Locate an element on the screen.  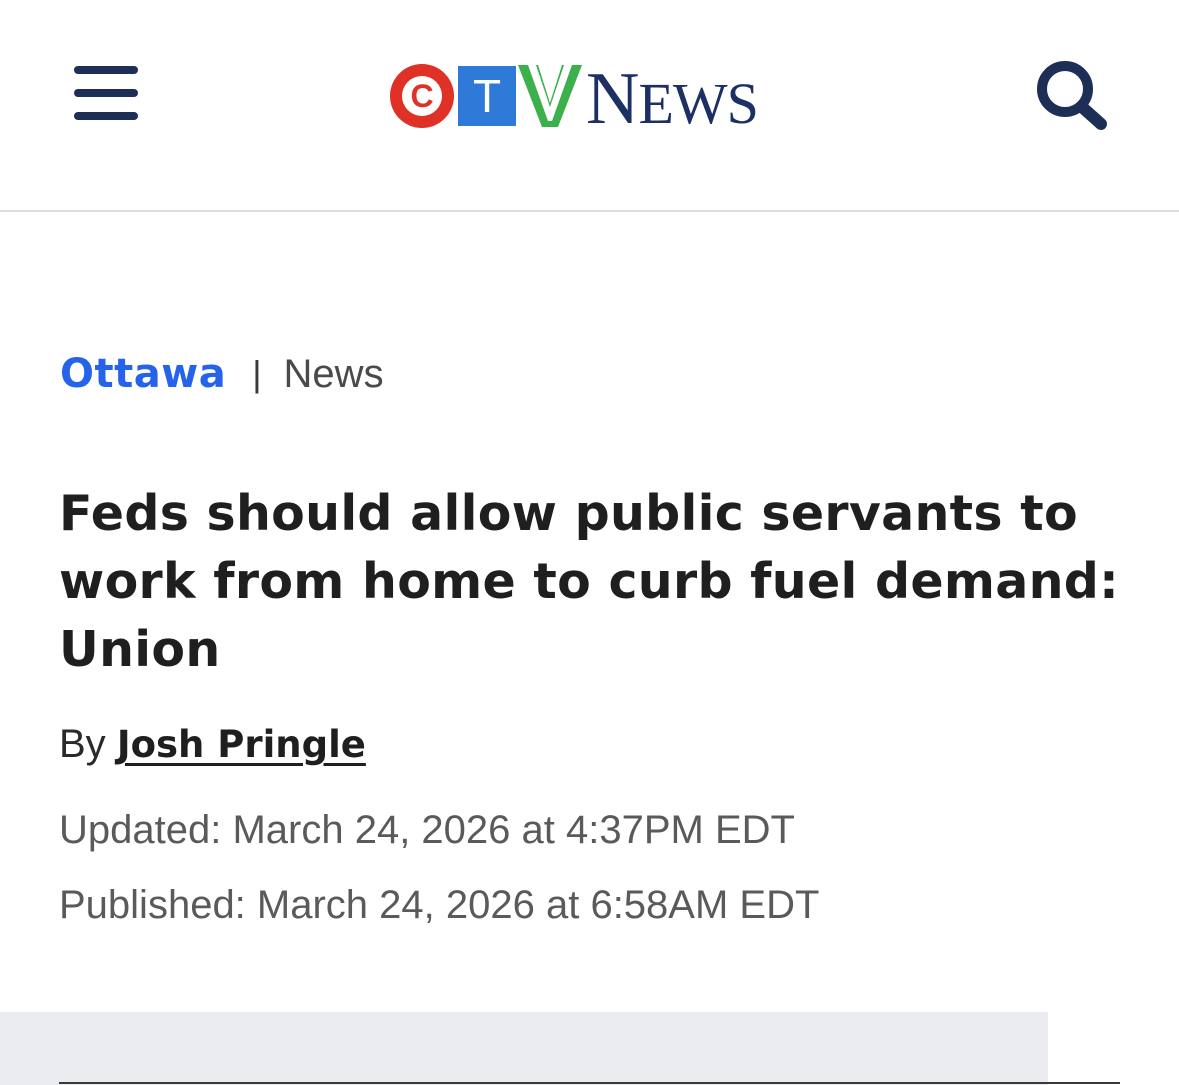
logo-c-letter: C is located at coordinates (422, 96).